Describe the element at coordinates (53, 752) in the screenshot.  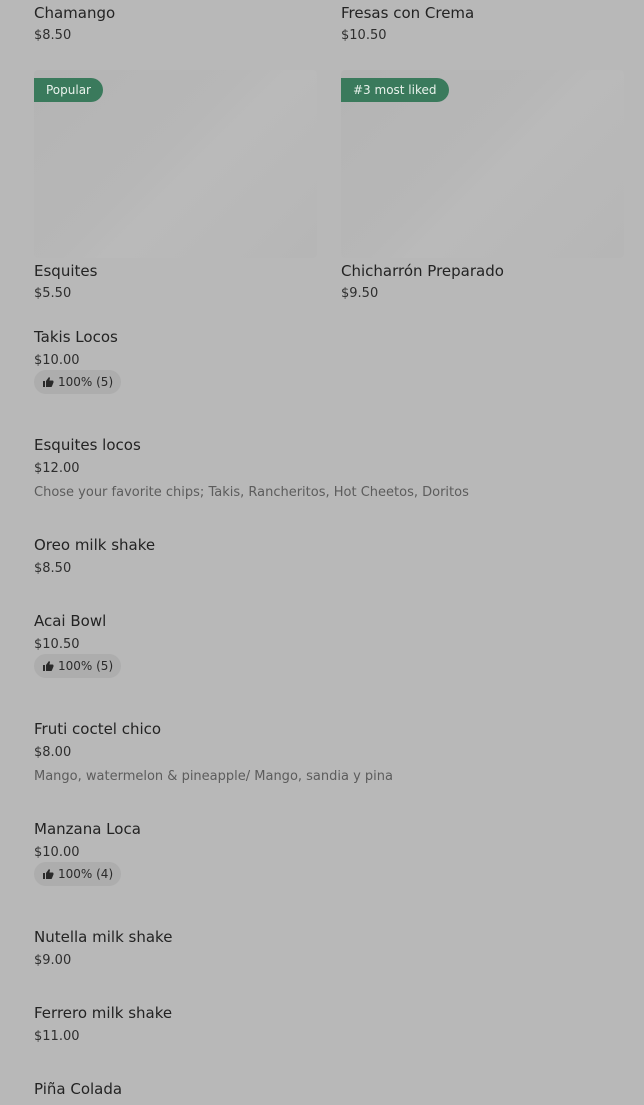
I see `item-price: $8.00` at that location.